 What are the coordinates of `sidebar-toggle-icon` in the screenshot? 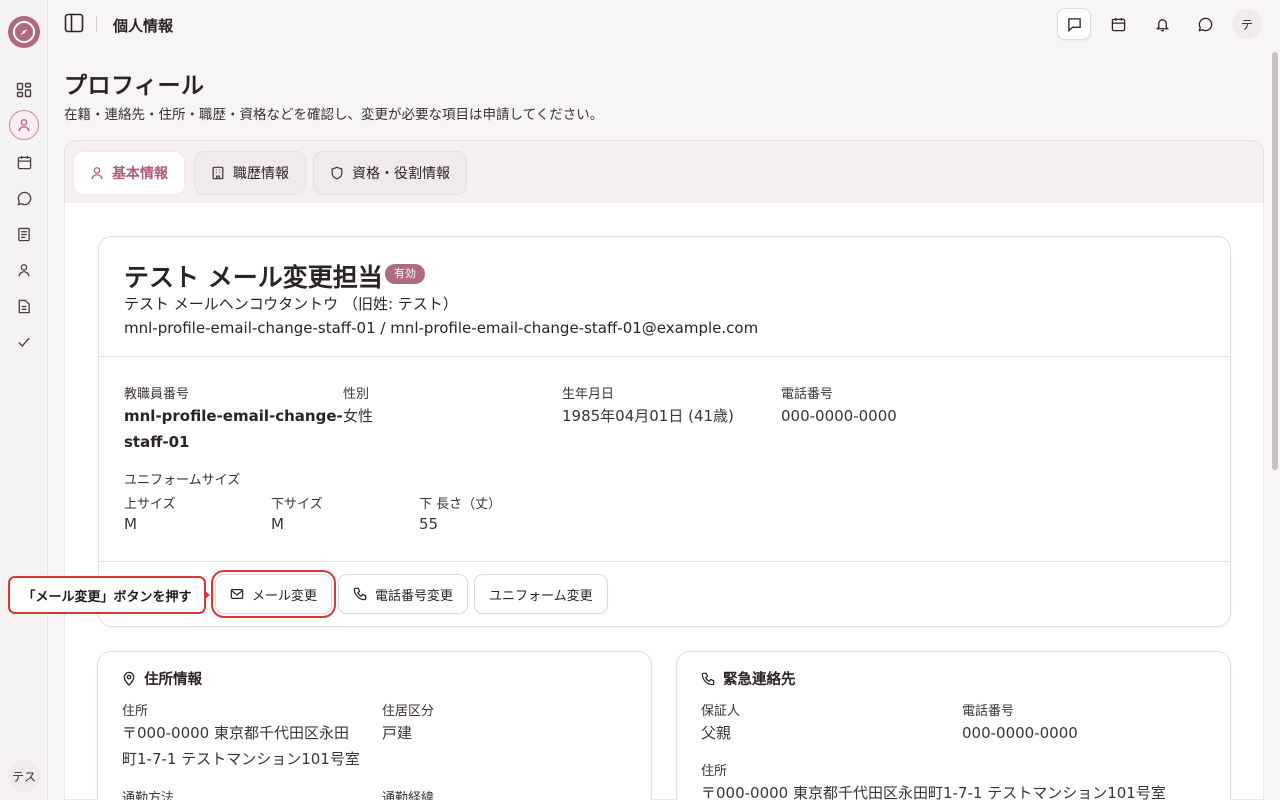 It's located at (75, 24).